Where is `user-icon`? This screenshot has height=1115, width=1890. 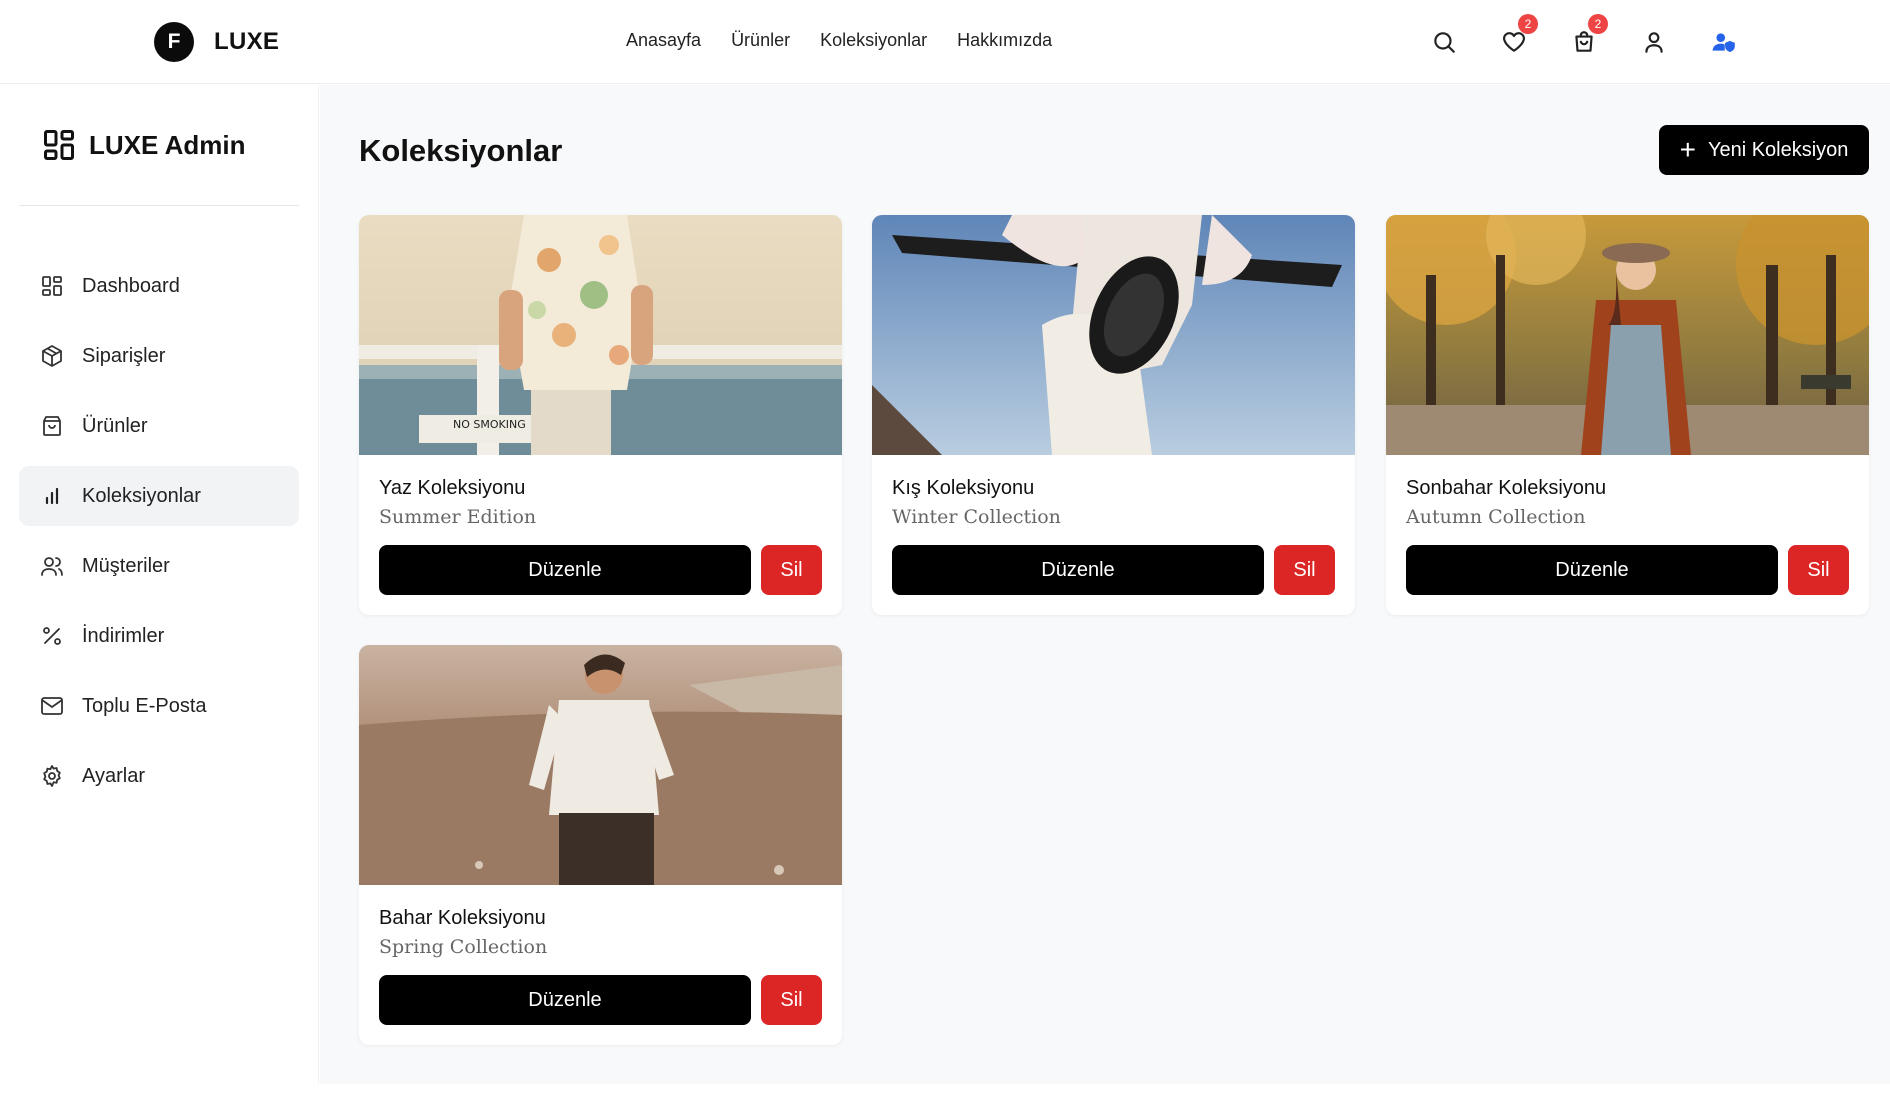
user-icon is located at coordinates (1654, 42).